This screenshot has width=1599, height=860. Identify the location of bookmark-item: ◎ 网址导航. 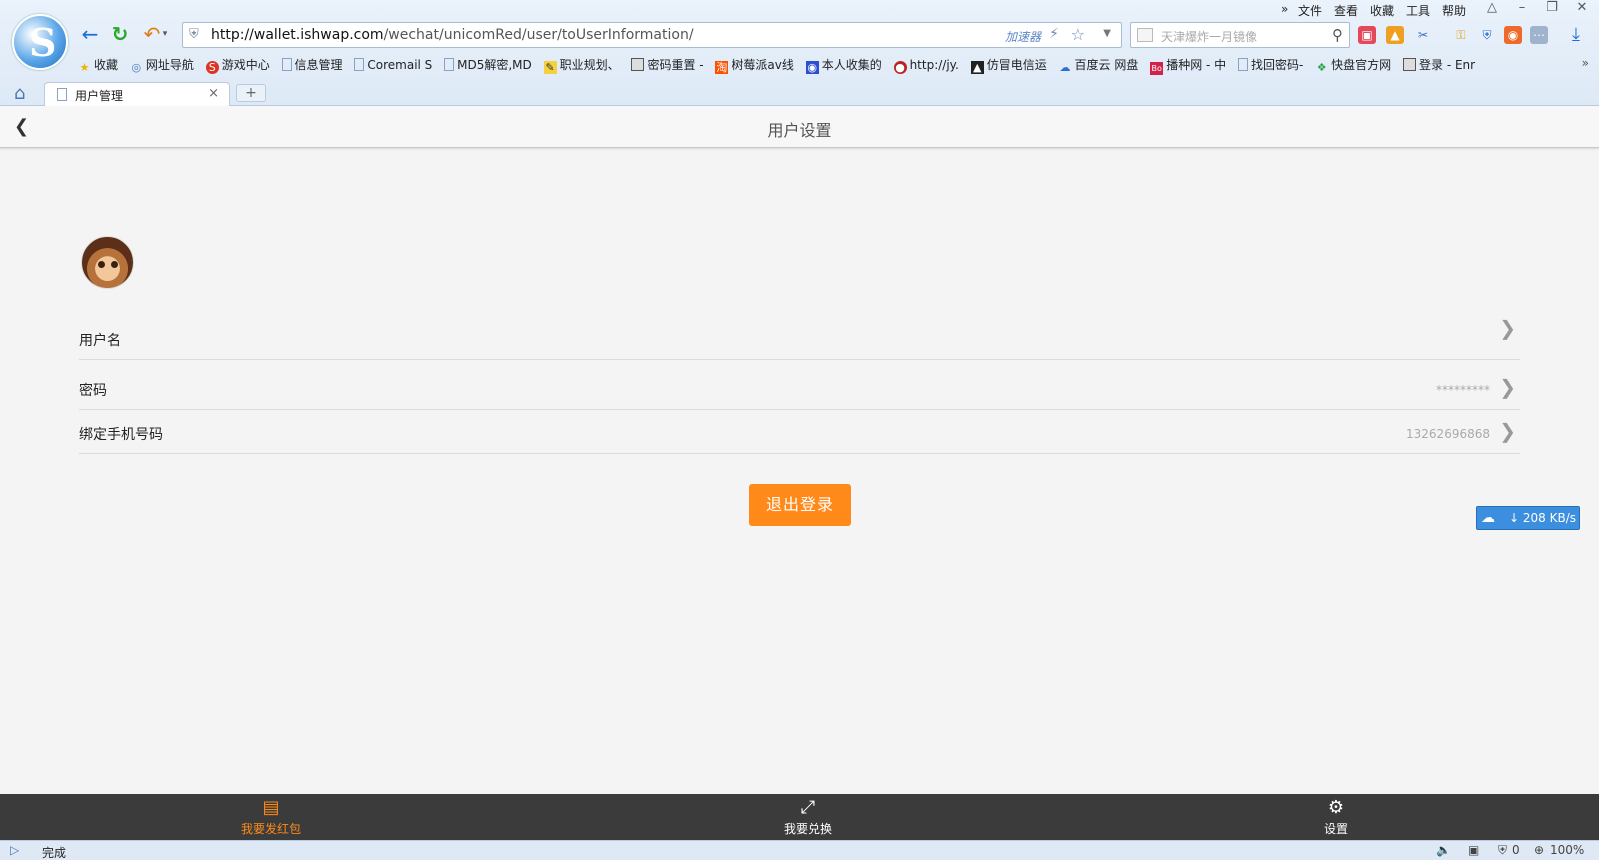
(162, 65).